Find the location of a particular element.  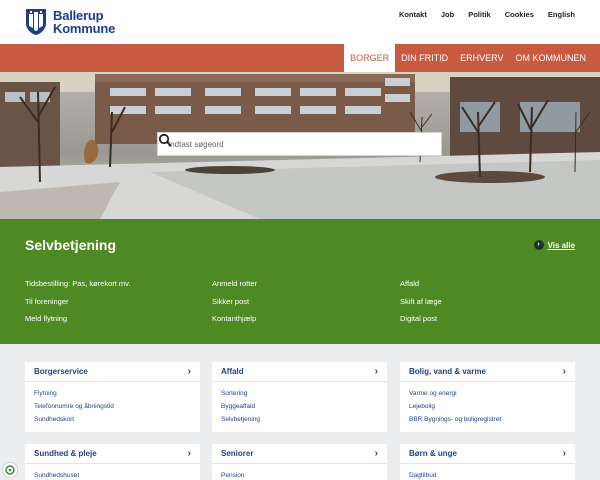

search-icon is located at coordinates (165, 140).